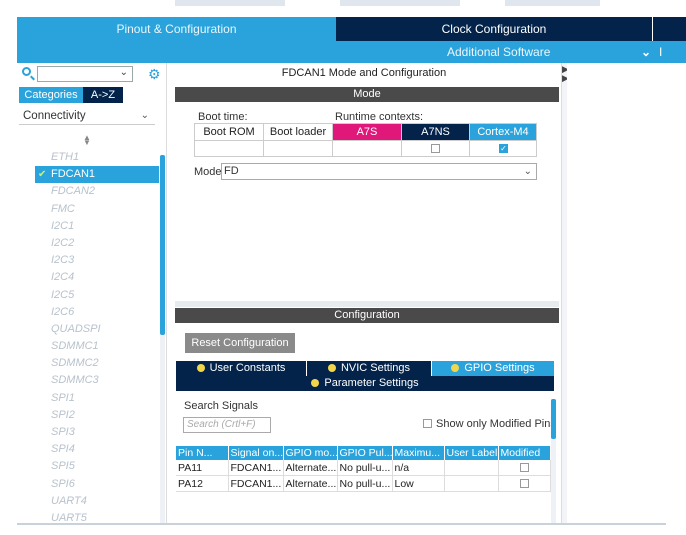 Image resolution: width=686 pixels, height=535 pixels. What do you see at coordinates (669, 29) in the screenshot?
I see `tab-extra` at bounding box center [669, 29].